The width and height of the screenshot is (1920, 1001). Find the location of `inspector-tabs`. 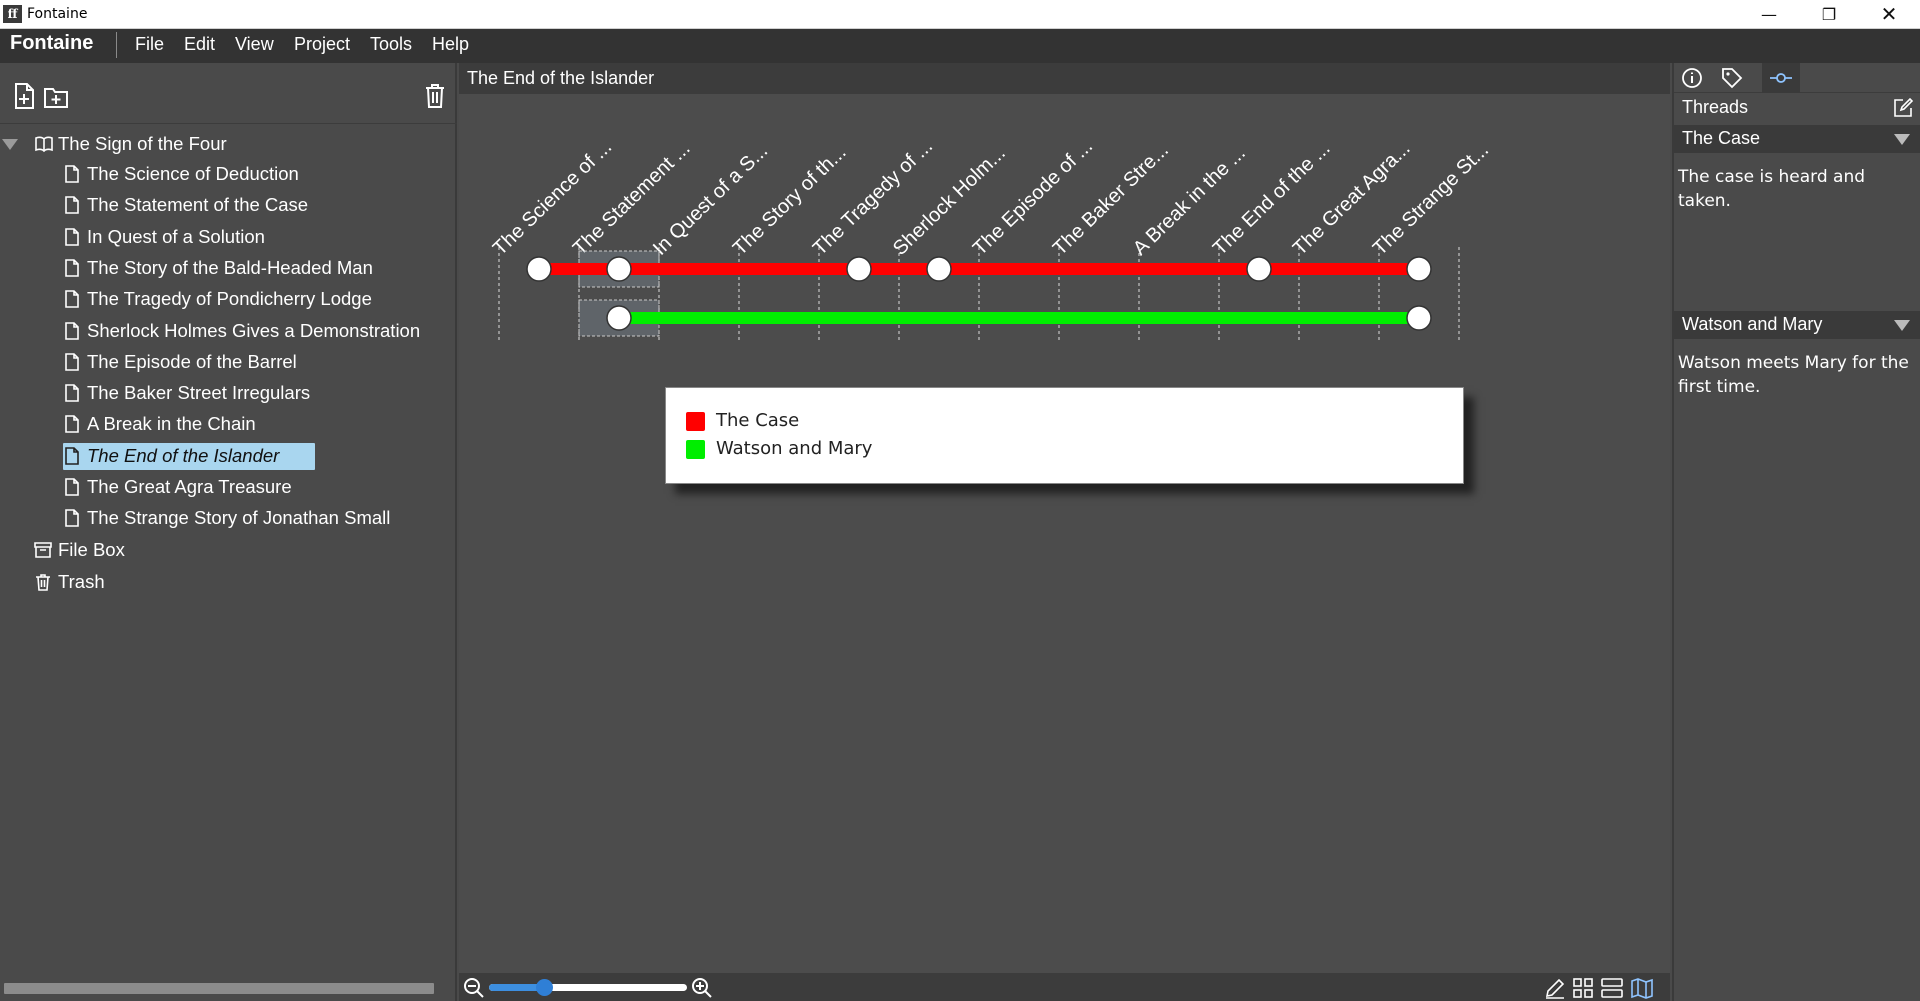

inspector-tabs is located at coordinates (1797, 78).